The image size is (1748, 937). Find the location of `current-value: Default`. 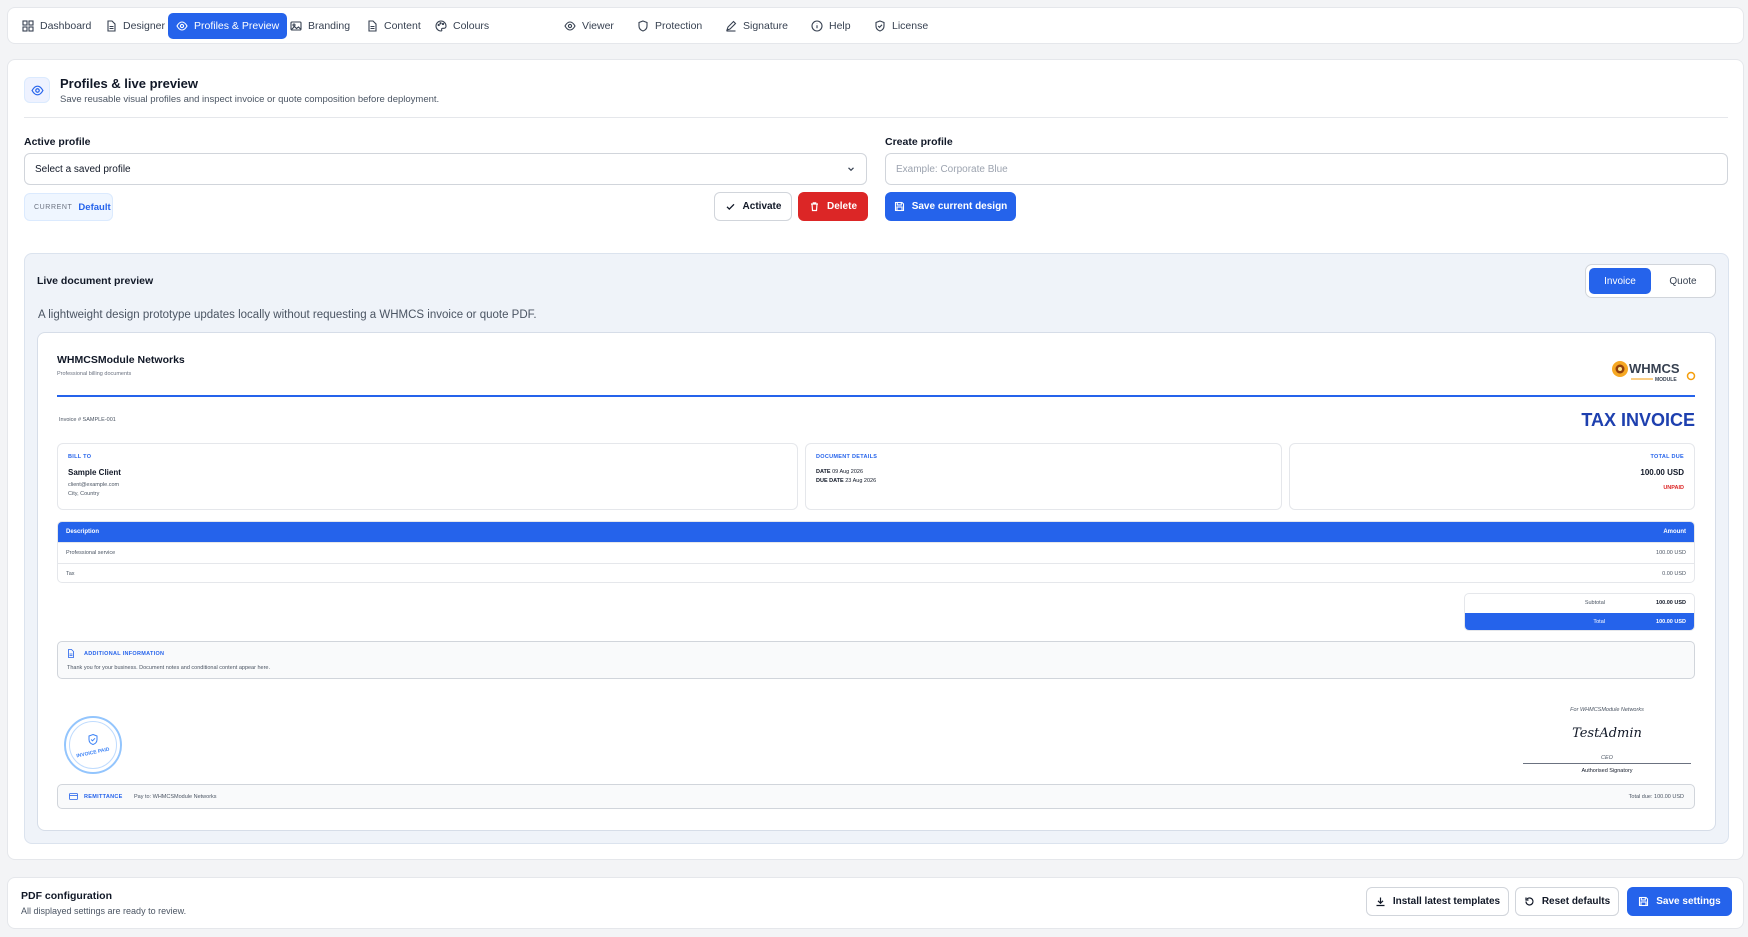

current-value: Default is located at coordinates (94, 207).